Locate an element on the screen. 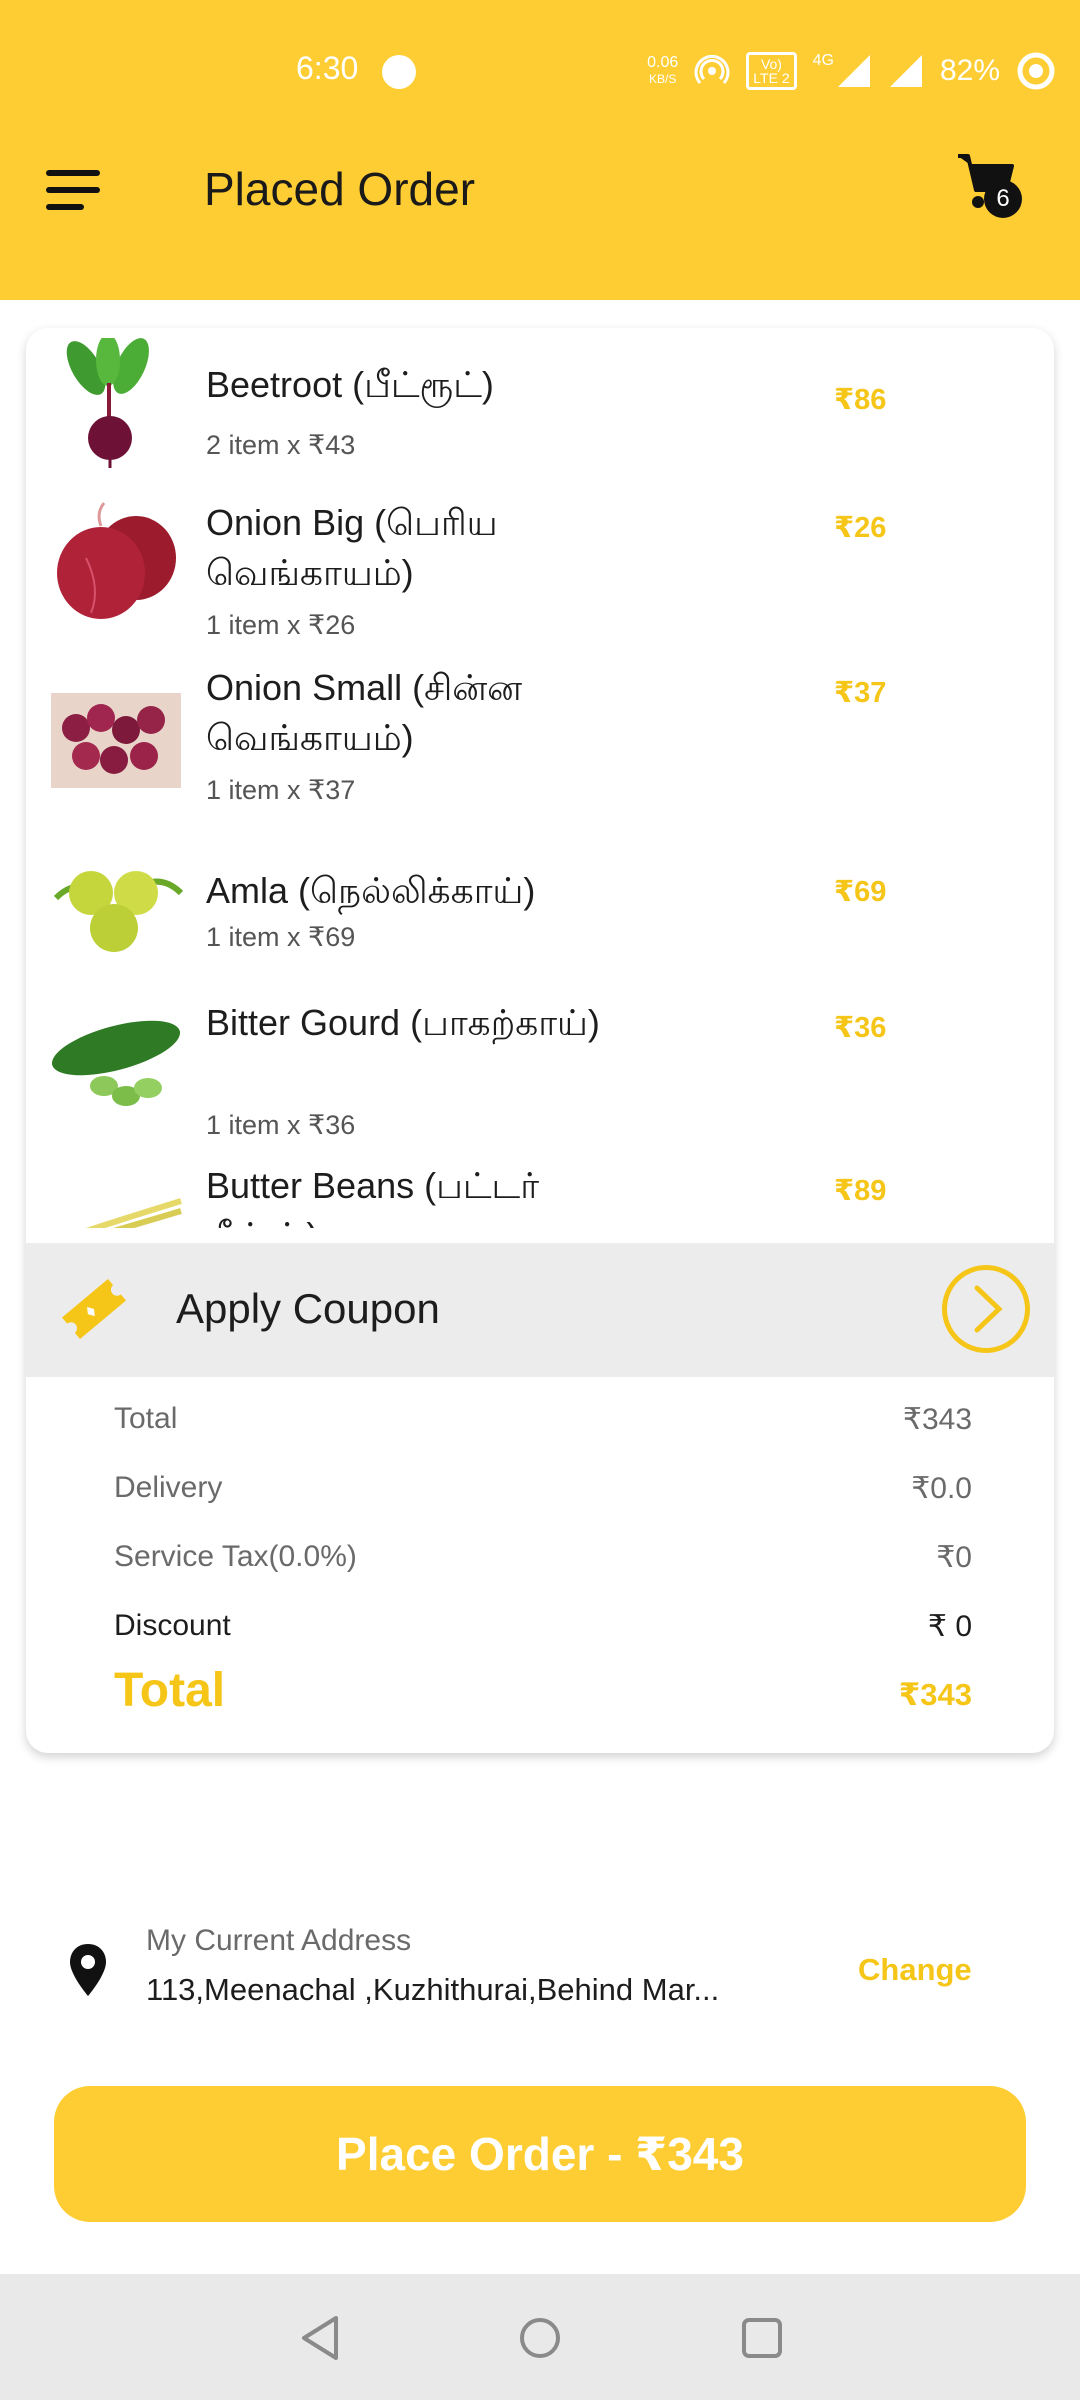 This screenshot has width=1080, height=2400. bitter-gourd-image is located at coordinates (116, 1063).